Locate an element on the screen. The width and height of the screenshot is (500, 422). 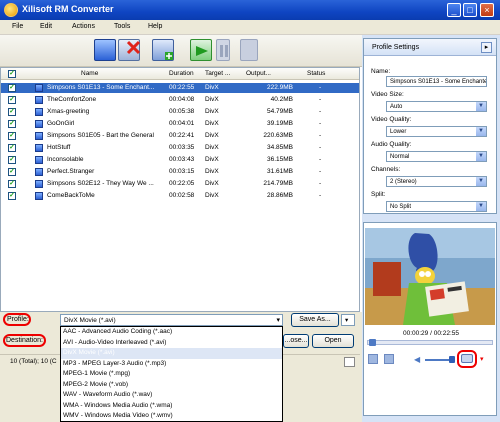
maximize-button: □ is located at coordinates (470, 10).